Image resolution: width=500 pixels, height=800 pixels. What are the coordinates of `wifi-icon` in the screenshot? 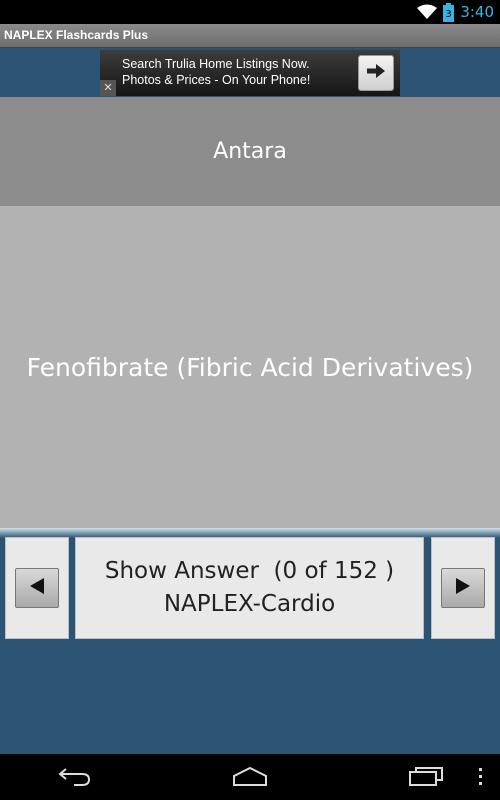 It's located at (427, 12).